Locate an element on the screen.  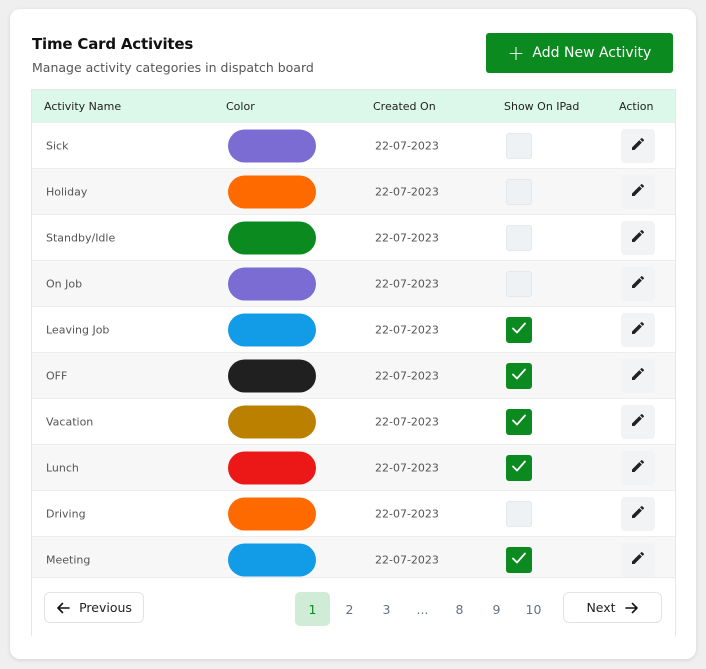
add-new-activity-button: + Add New Activity is located at coordinates (579, 53).